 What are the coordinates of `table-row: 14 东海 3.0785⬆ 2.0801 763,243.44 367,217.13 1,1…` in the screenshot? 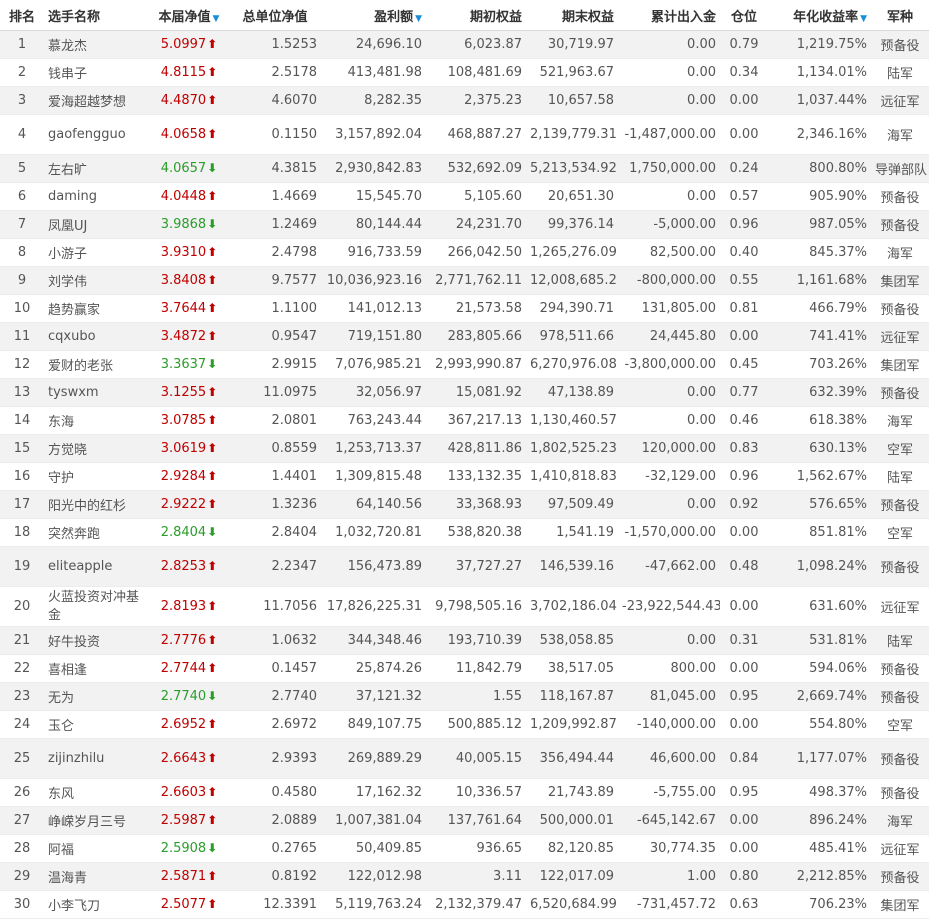 It's located at (464, 420).